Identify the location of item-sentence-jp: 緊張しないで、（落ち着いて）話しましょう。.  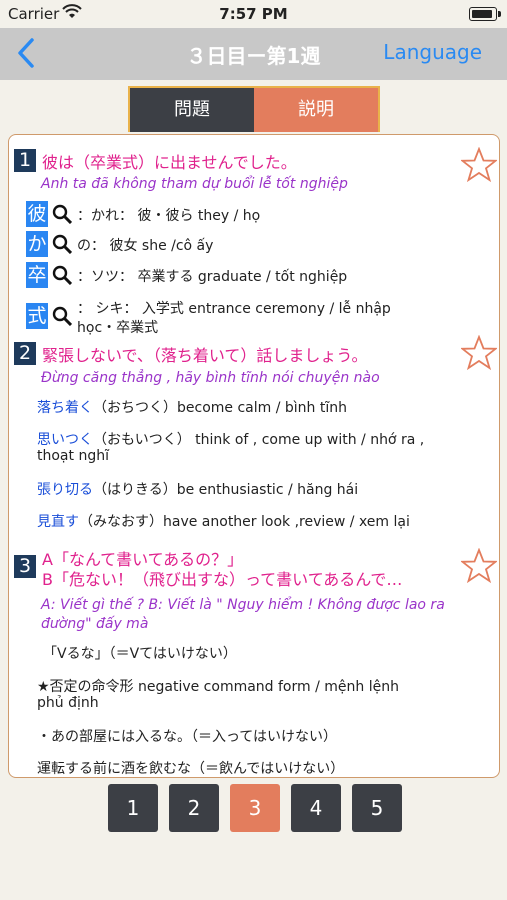
(205, 355).